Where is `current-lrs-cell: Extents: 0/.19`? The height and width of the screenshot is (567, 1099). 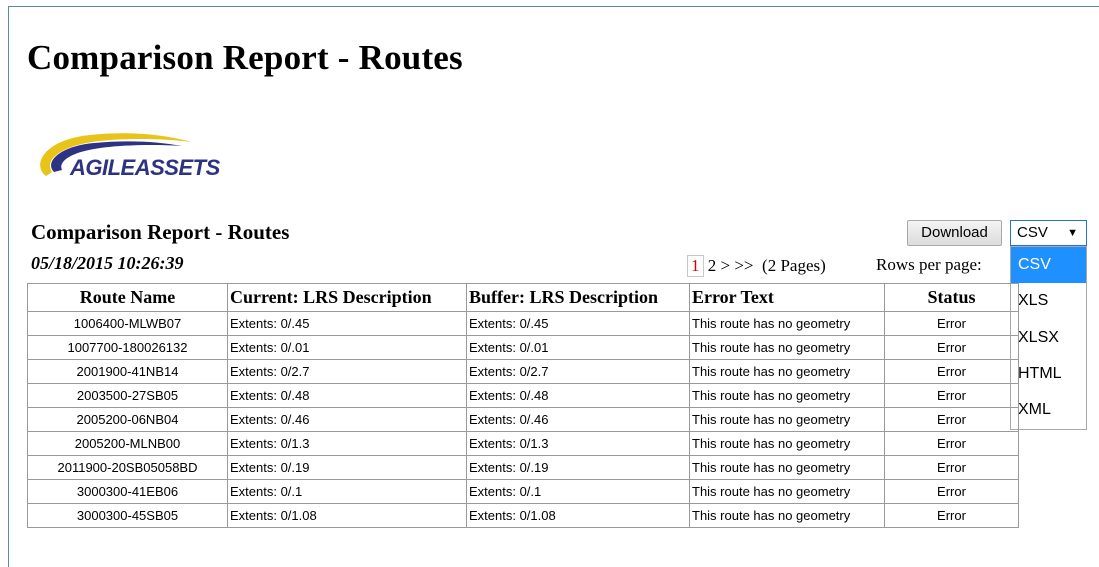 current-lrs-cell: Extents: 0/.19 is located at coordinates (347, 467).